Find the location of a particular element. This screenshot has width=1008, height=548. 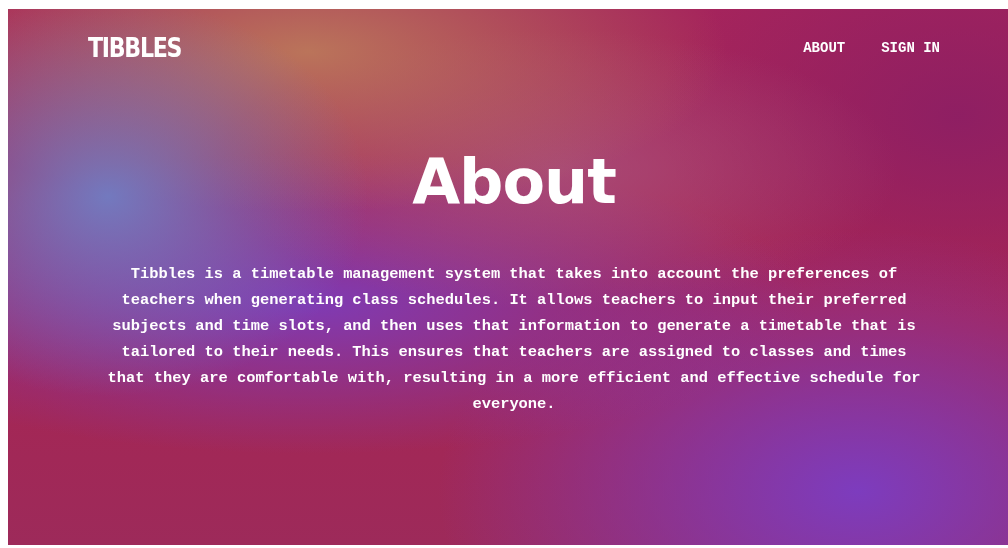

logo: TIBBLES is located at coordinates (135, 48).